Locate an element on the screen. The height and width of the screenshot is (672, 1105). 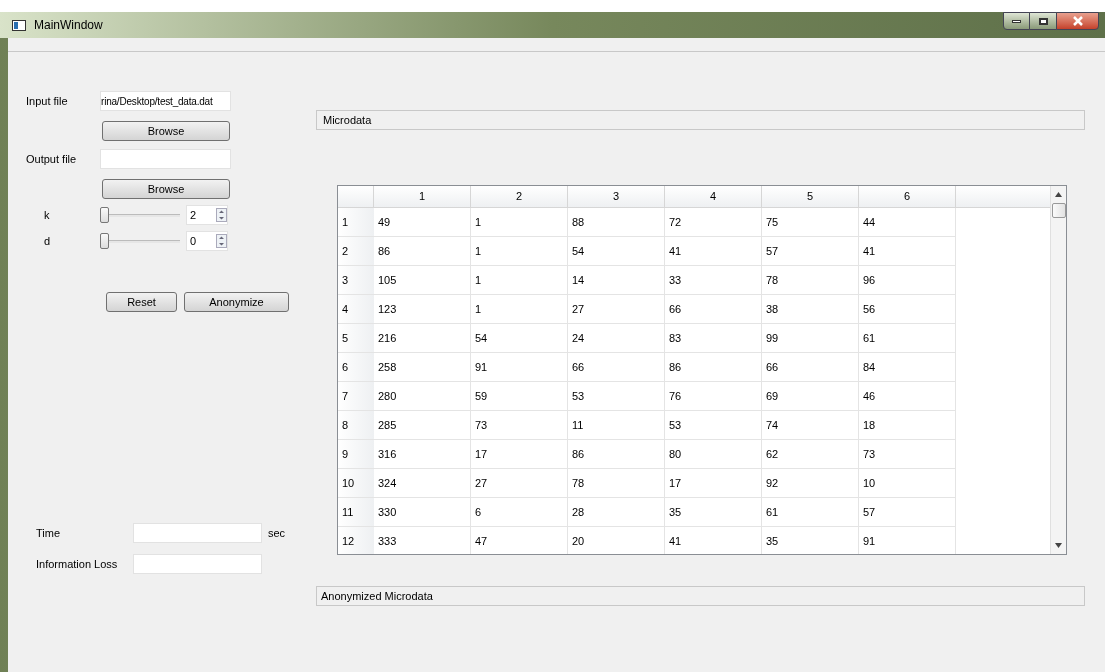
row-header: 10 is located at coordinates (356, 483).